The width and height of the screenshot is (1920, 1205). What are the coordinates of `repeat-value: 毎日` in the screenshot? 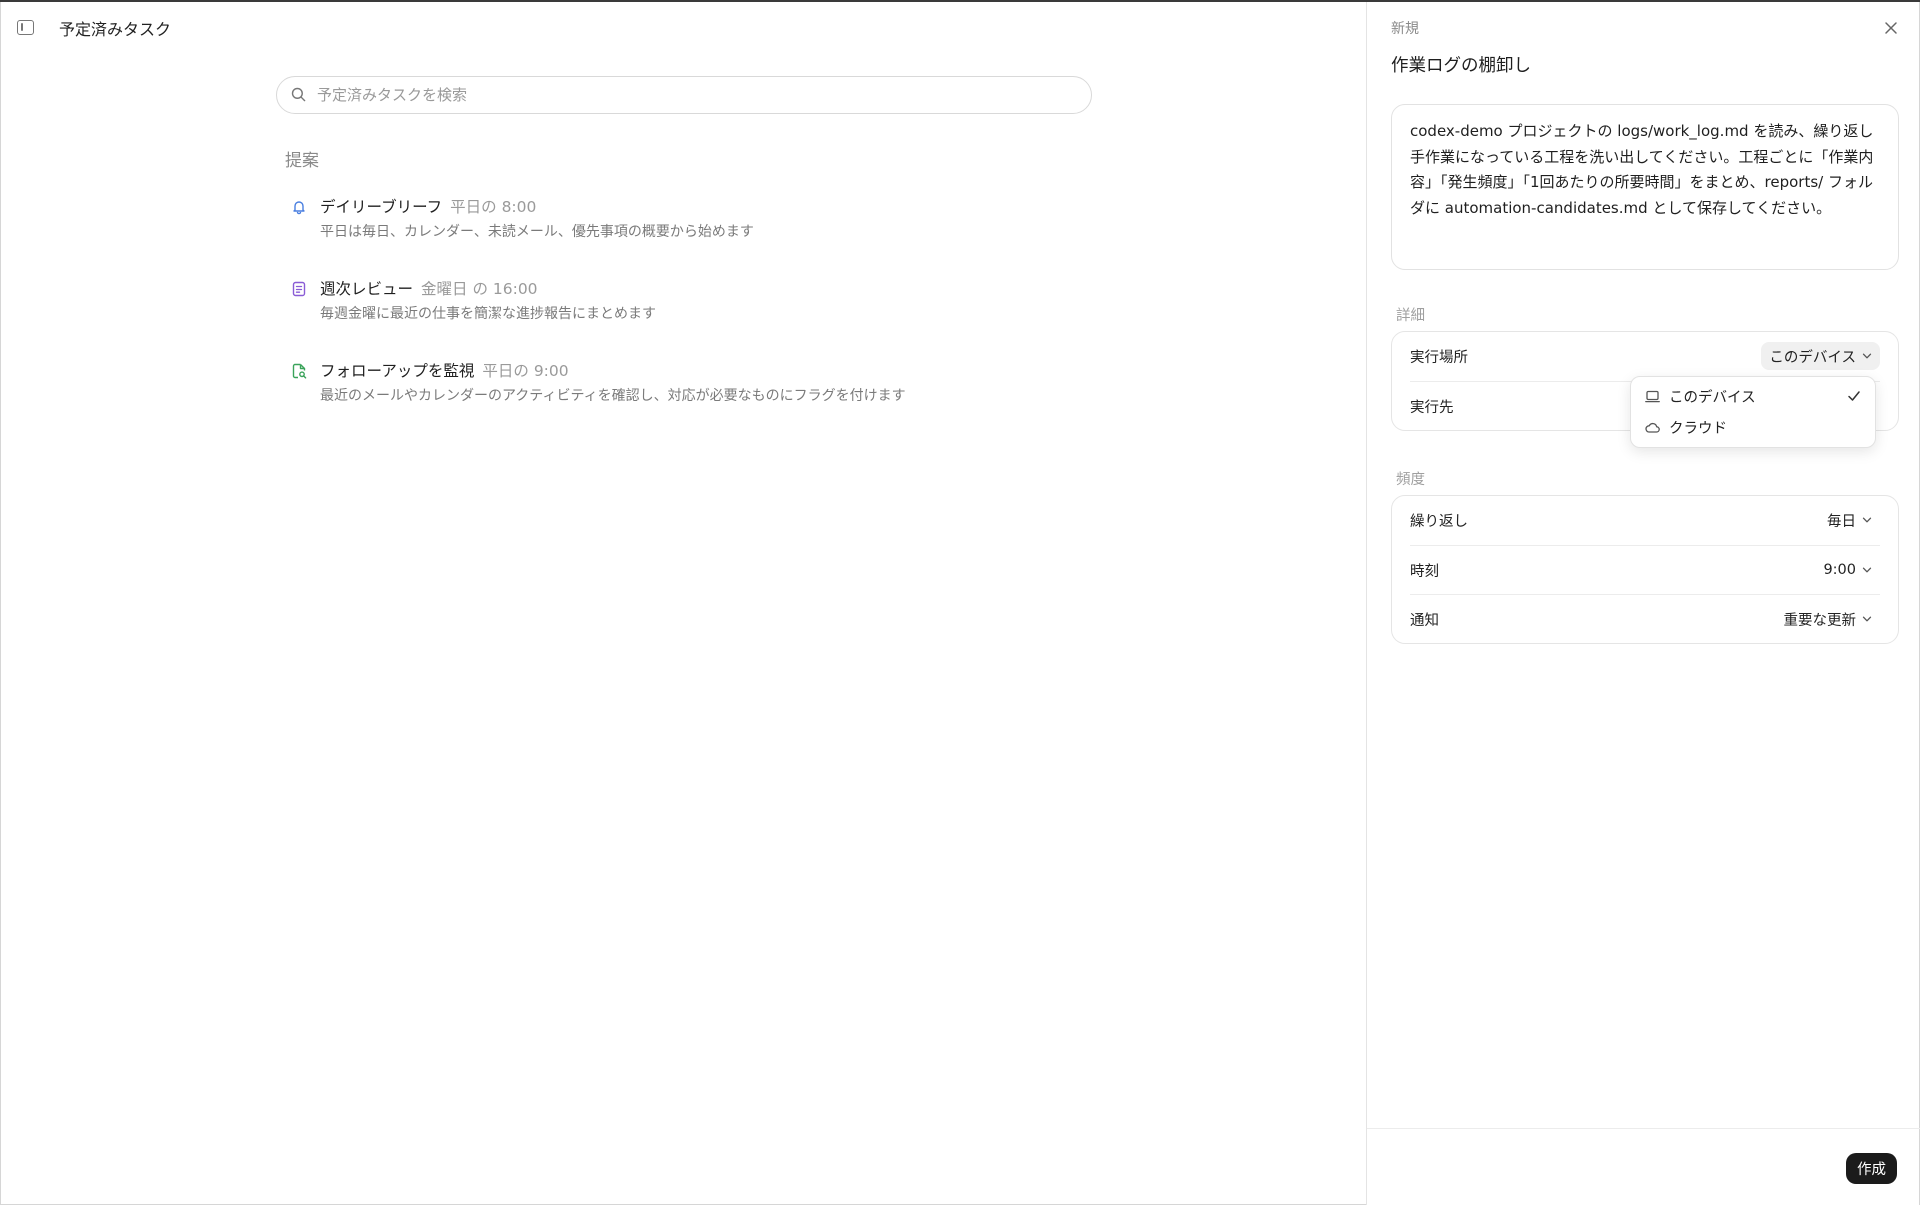 It's located at (1841, 521).